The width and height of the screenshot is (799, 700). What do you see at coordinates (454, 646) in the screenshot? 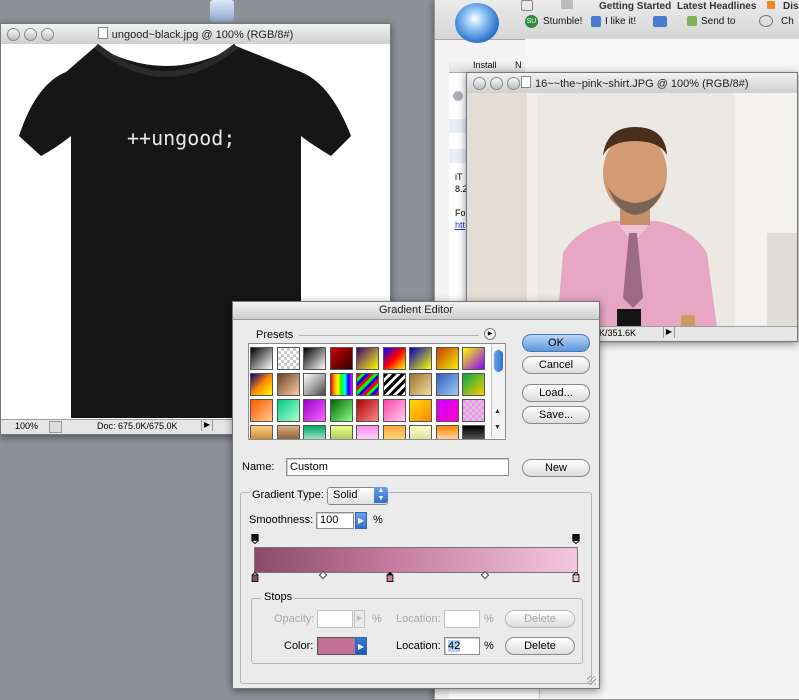
I see `color-location-value: 42` at bounding box center [454, 646].